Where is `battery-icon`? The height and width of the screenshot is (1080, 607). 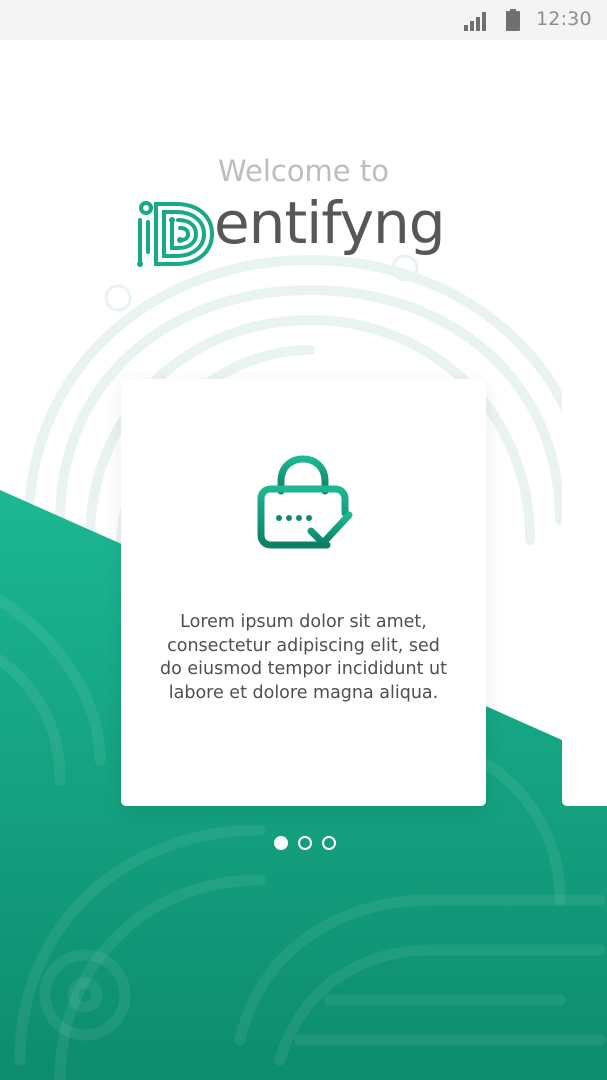
battery-icon is located at coordinates (513, 20).